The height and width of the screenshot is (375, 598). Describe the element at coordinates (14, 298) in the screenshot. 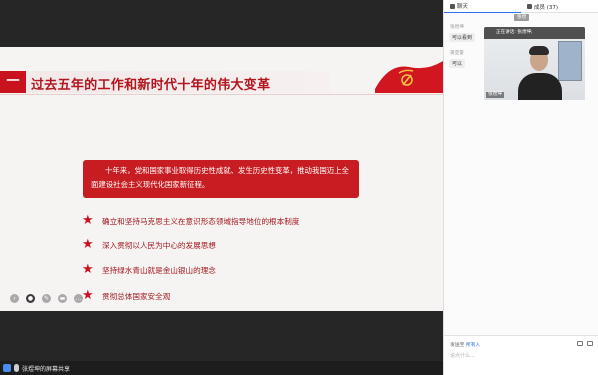

I see `back-icon: ‹` at that location.